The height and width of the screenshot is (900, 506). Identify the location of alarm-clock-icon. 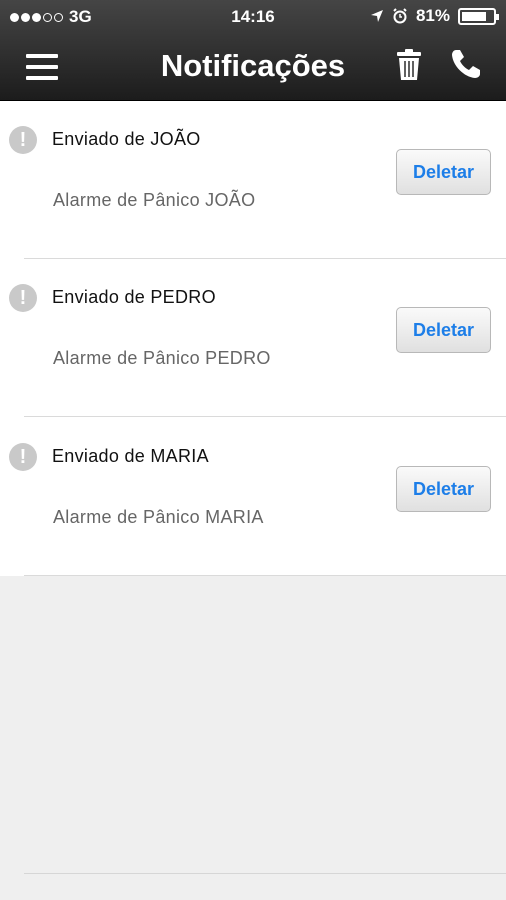
(400, 16).